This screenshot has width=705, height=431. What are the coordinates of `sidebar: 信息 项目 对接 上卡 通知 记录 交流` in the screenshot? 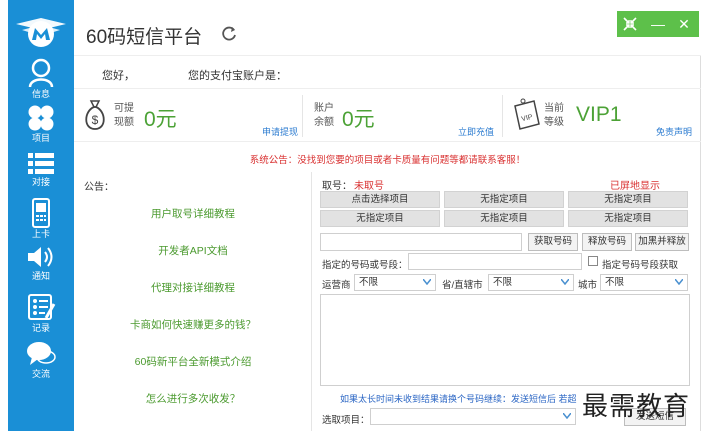 It's located at (41, 215).